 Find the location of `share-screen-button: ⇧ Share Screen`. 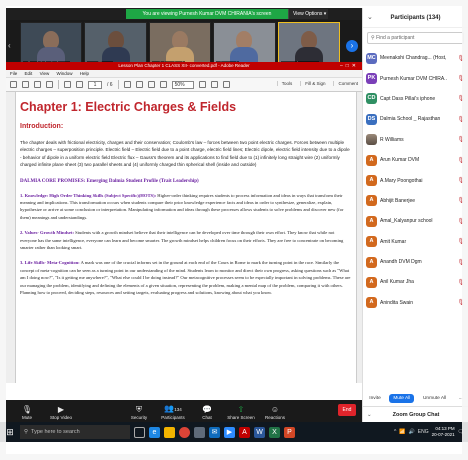

share-screen-button: ⇧ Share Screen is located at coordinates (241, 412).